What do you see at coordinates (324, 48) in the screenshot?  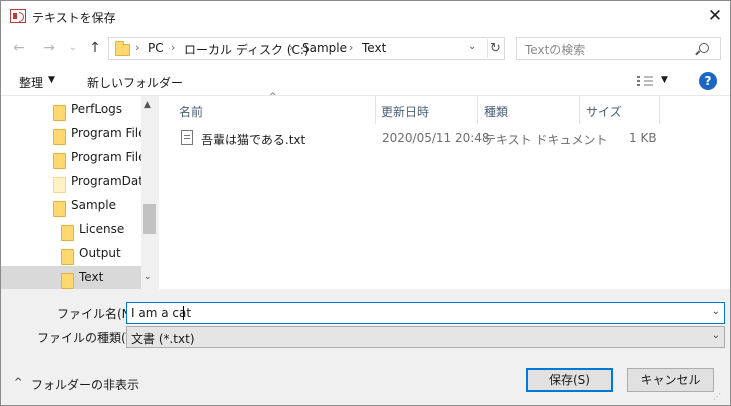 I see `breadcrumb-sample: Sample` at bounding box center [324, 48].